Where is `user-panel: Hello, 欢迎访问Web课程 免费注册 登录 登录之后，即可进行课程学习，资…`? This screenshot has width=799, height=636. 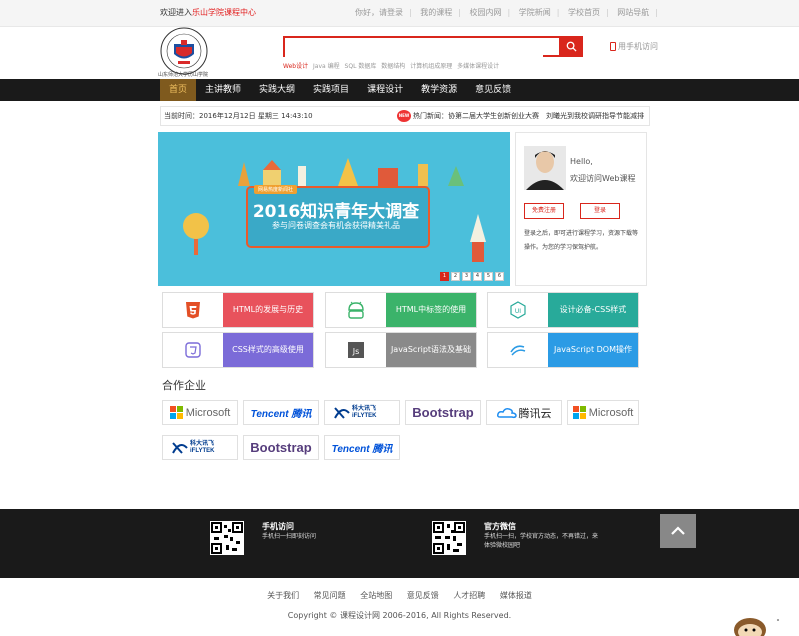
user-panel: Hello, 欢迎访问Web课程 免费注册 登录 登录之后，即可进行课程学习，资… is located at coordinates (581, 209).